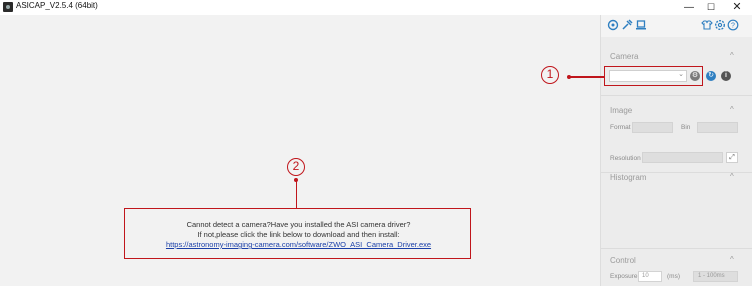 Image resolution: width=752 pixels, height=286 pixels. What do you see at coordinates (711, 276) in the screenshot?
I see `exposure-range: 1 - 100ms` at bounding box center [711, 276].